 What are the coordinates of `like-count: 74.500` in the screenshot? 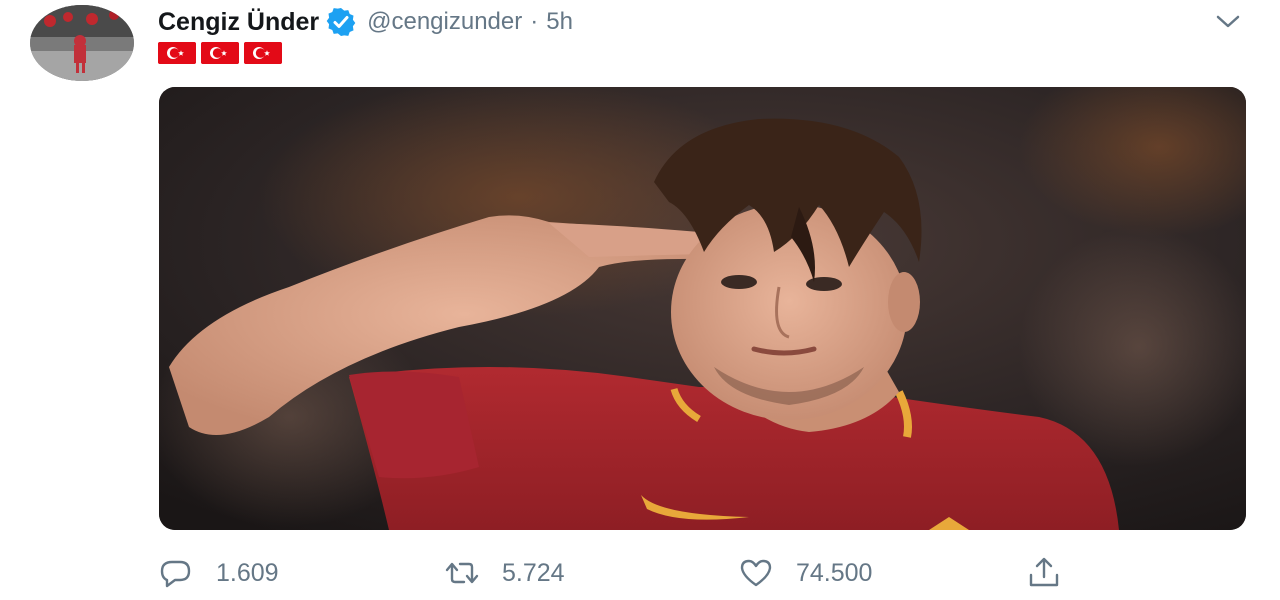 It's located at (834, 572).